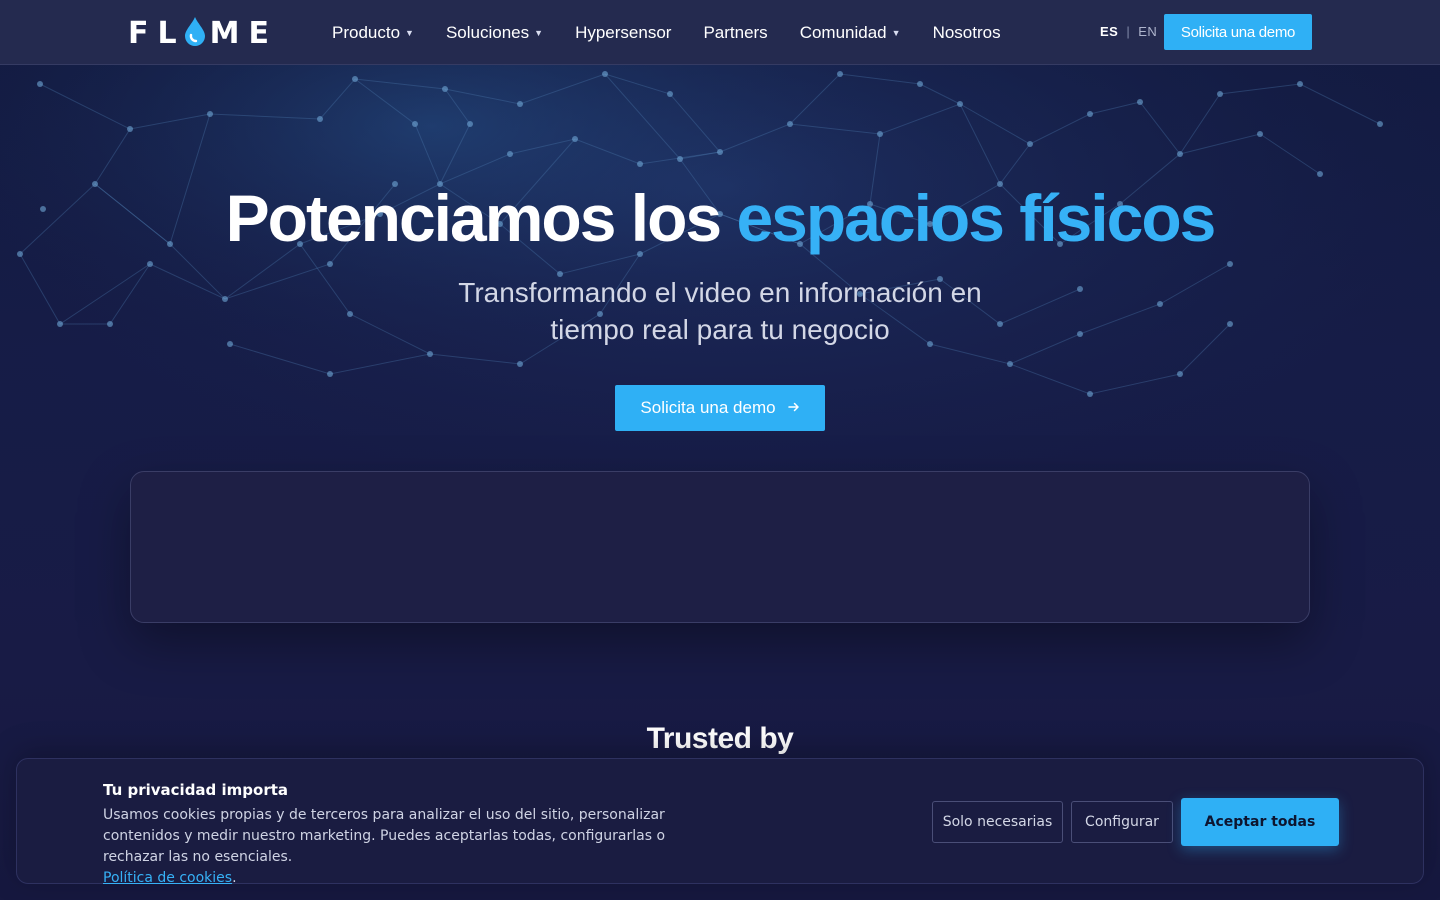 This screenshot has height=900, width=1440. I want to click on nav-item-producto: Producto ▼, so click(373, 33).